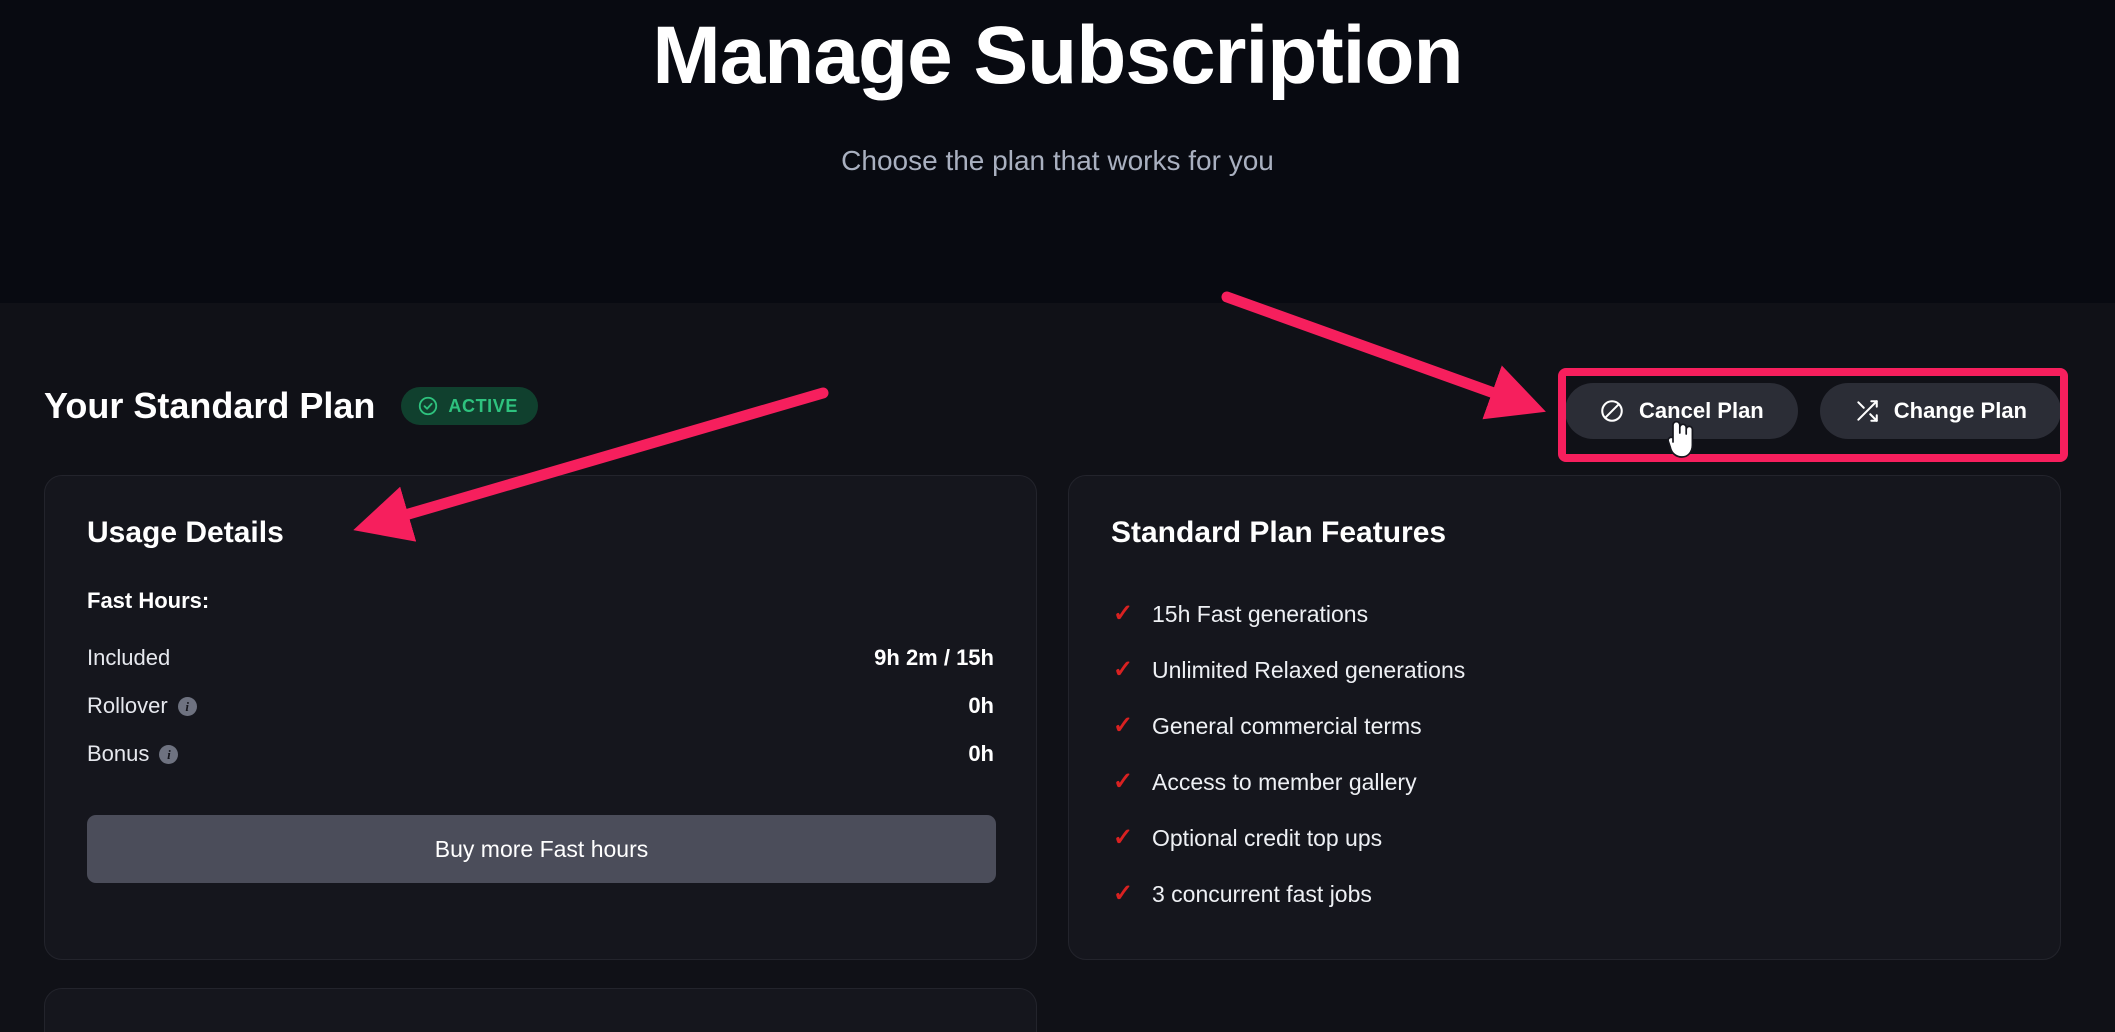 This screenshot has width=2115, height=1032. Describe the element at coordinates (1279, 532) in the screenshot. I see `plan-features-title: Standard Plan Features` at that location.